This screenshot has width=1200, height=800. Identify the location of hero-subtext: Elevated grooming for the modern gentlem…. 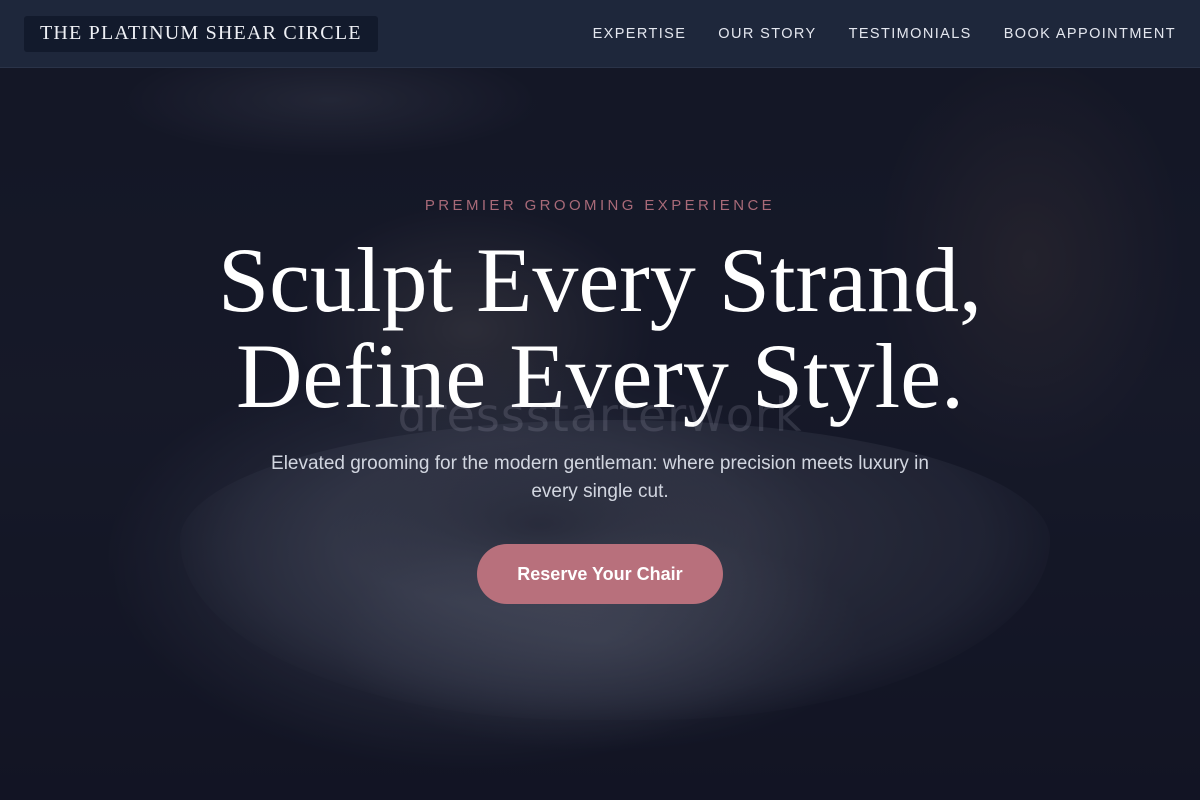
(600, 477).